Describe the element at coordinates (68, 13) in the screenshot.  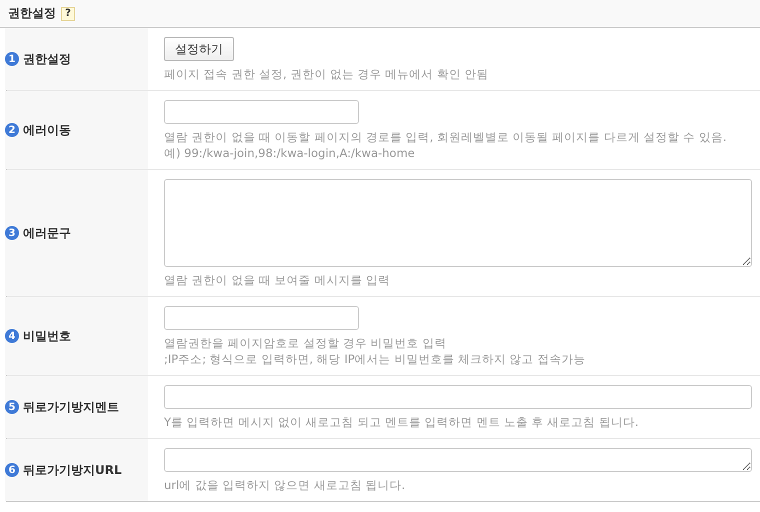
I see `help-button: ?` at that location.